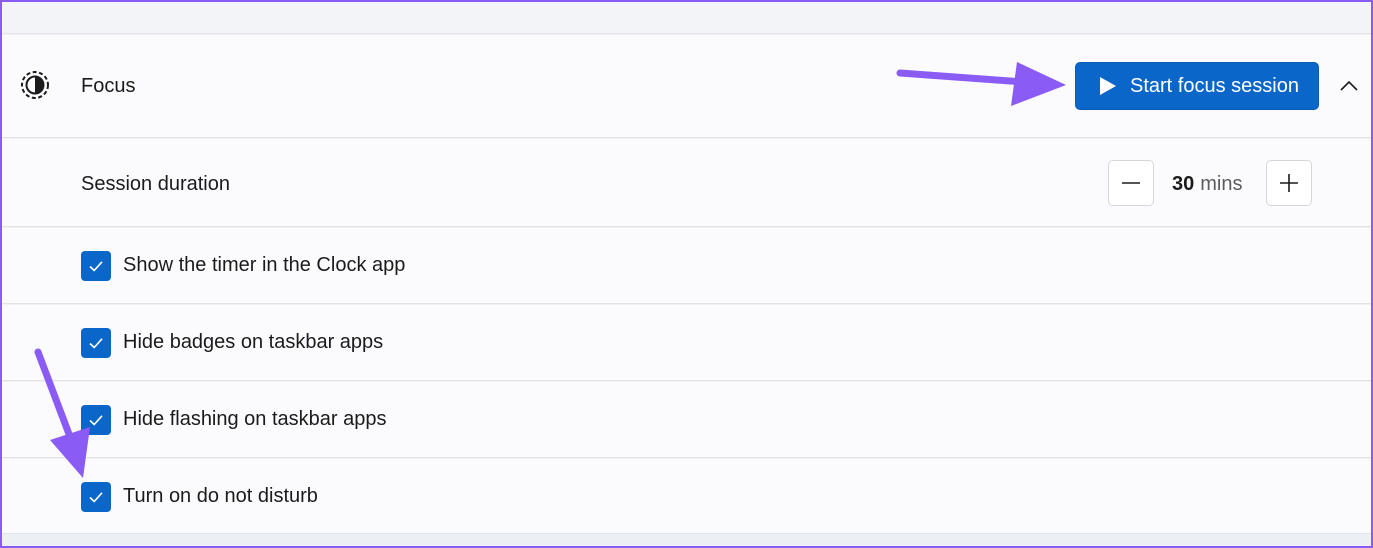  I want to click on plus-icon, so click(1289, 183).